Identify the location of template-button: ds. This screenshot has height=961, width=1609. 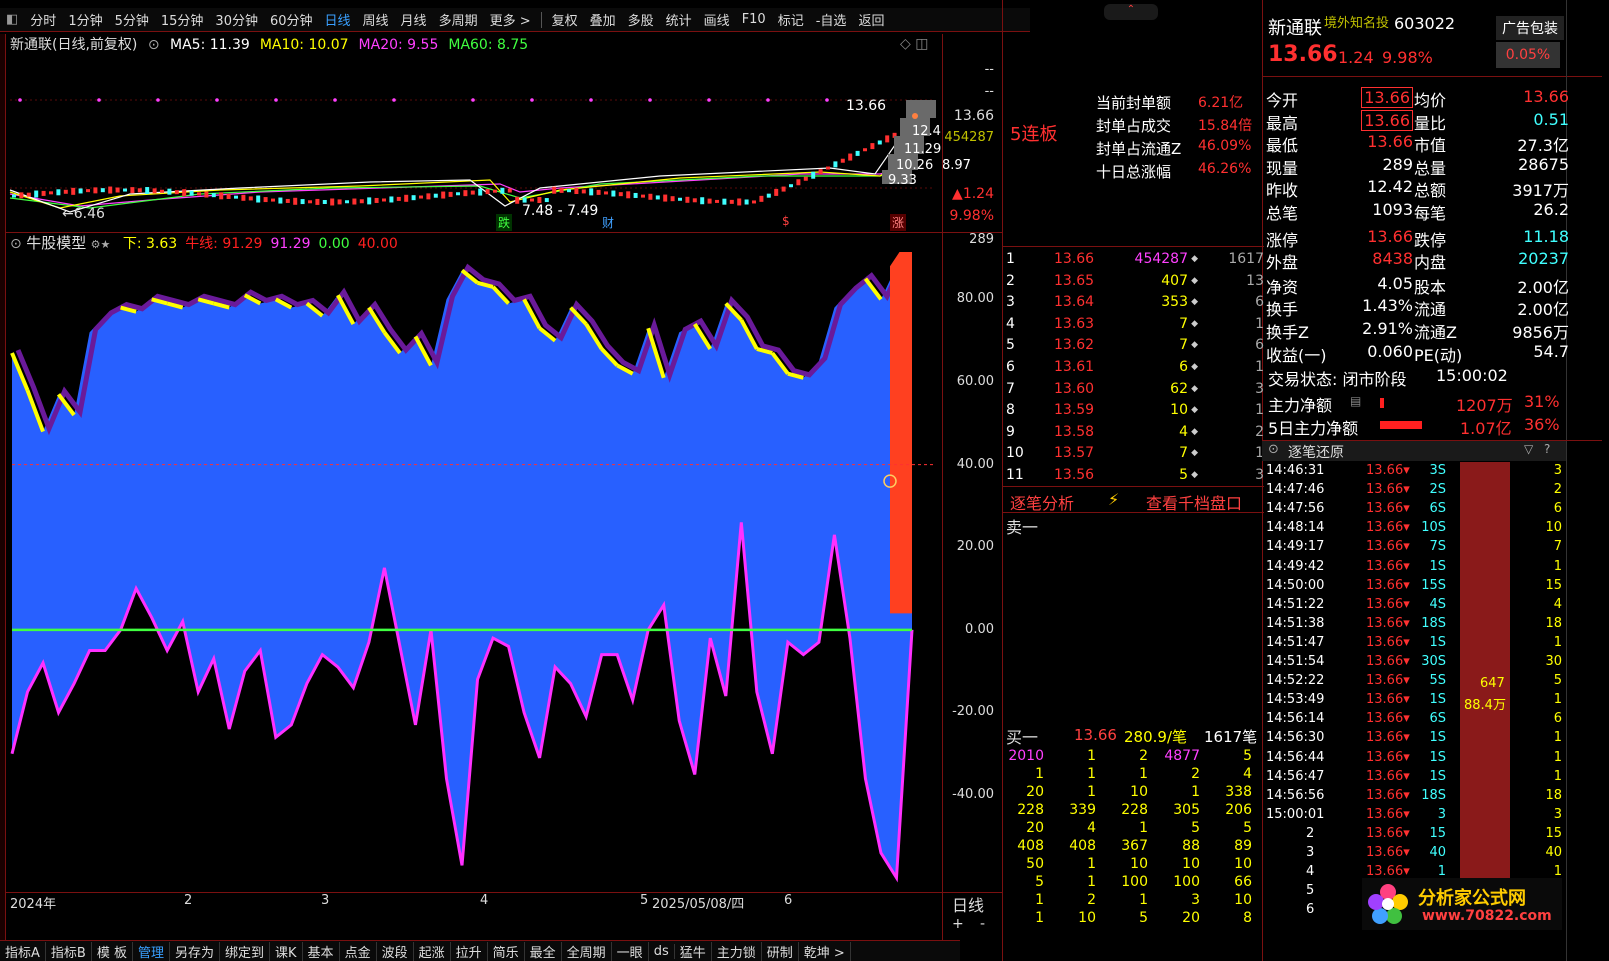
(662, 951).